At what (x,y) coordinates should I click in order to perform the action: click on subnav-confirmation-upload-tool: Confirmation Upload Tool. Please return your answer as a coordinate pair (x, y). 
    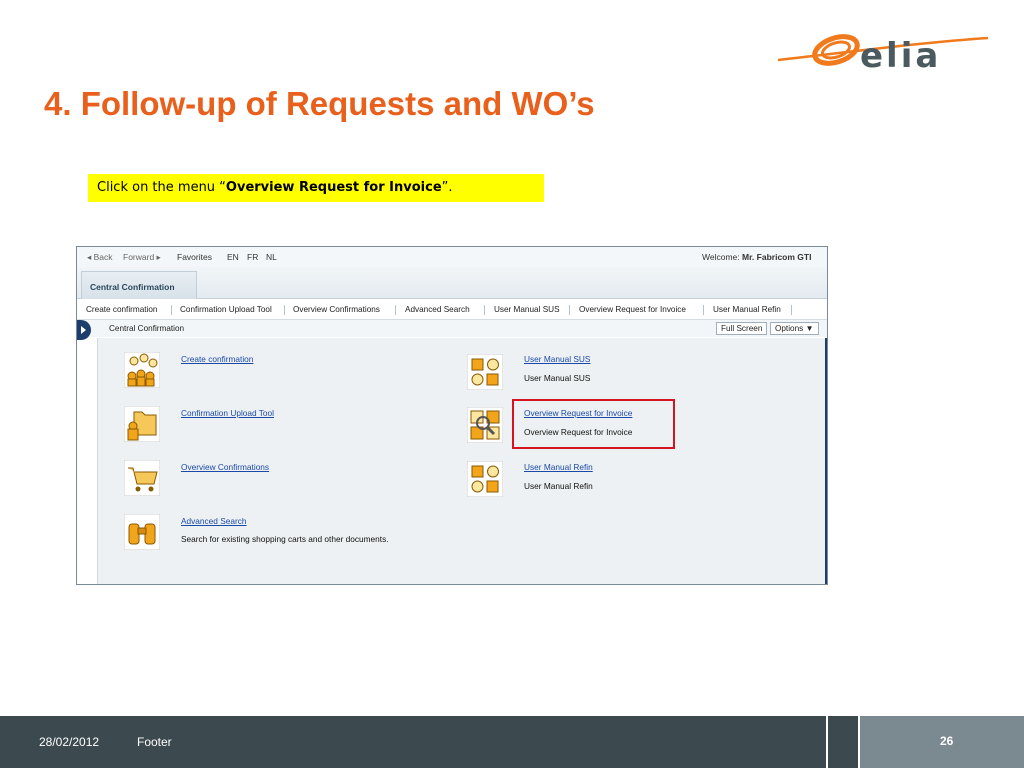
    Looking at the image, I should click on (226, 309).